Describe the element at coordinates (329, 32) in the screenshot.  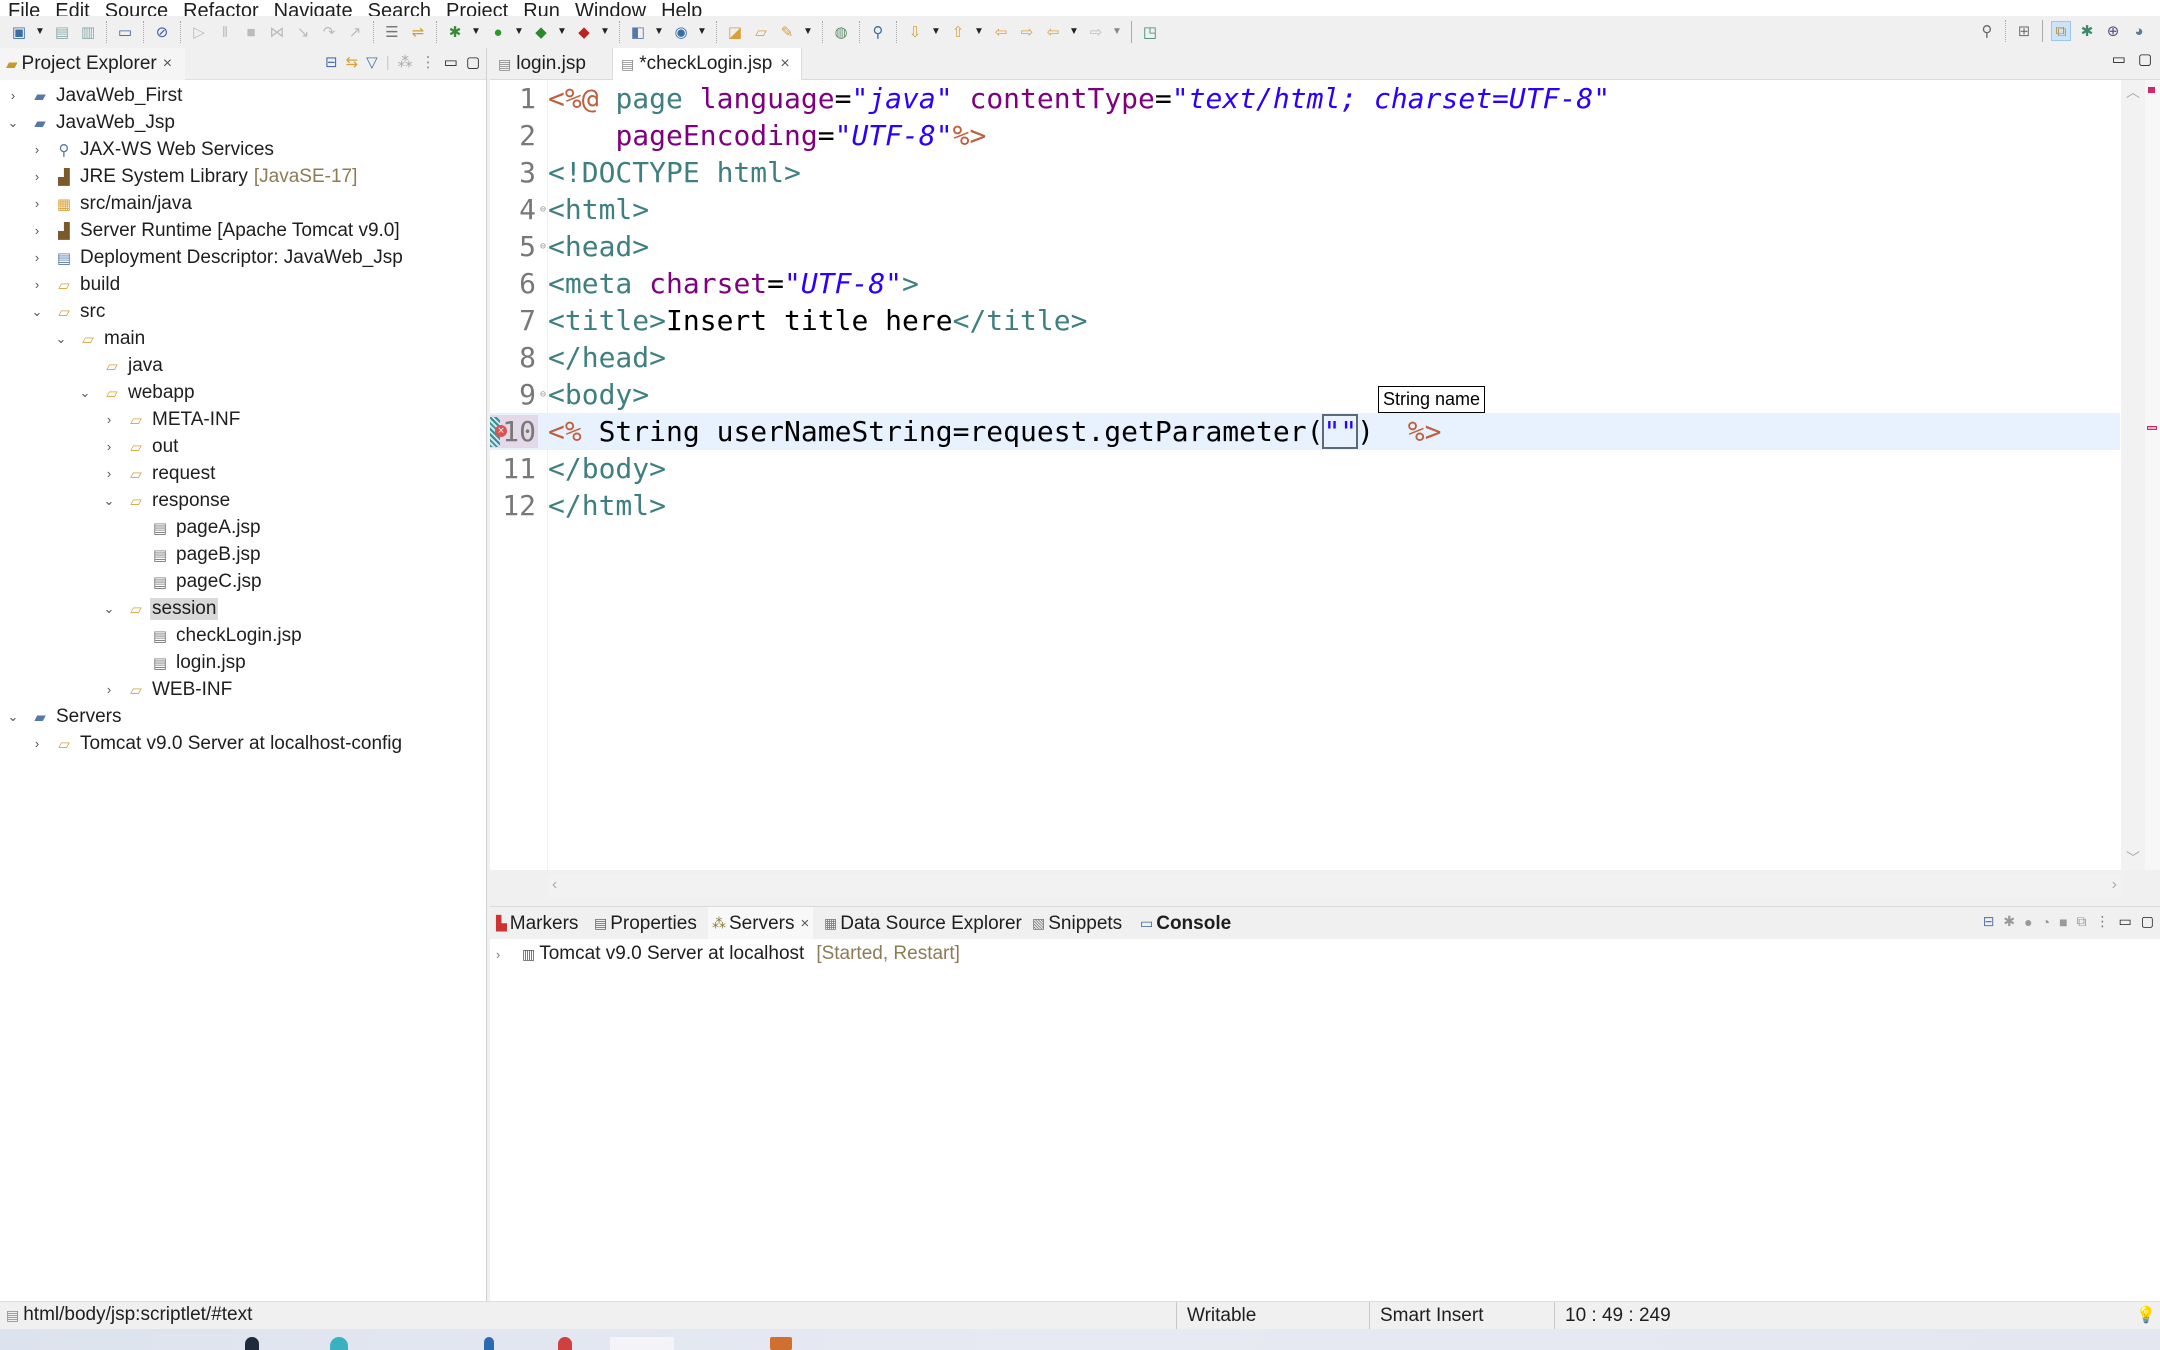
I see `step-over-icon: ↷` at that location.